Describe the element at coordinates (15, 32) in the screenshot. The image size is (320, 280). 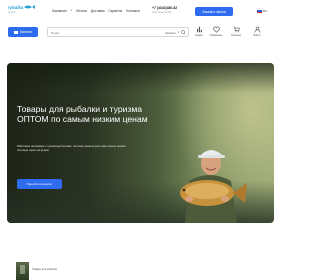
I see `menu-icon` at that location.